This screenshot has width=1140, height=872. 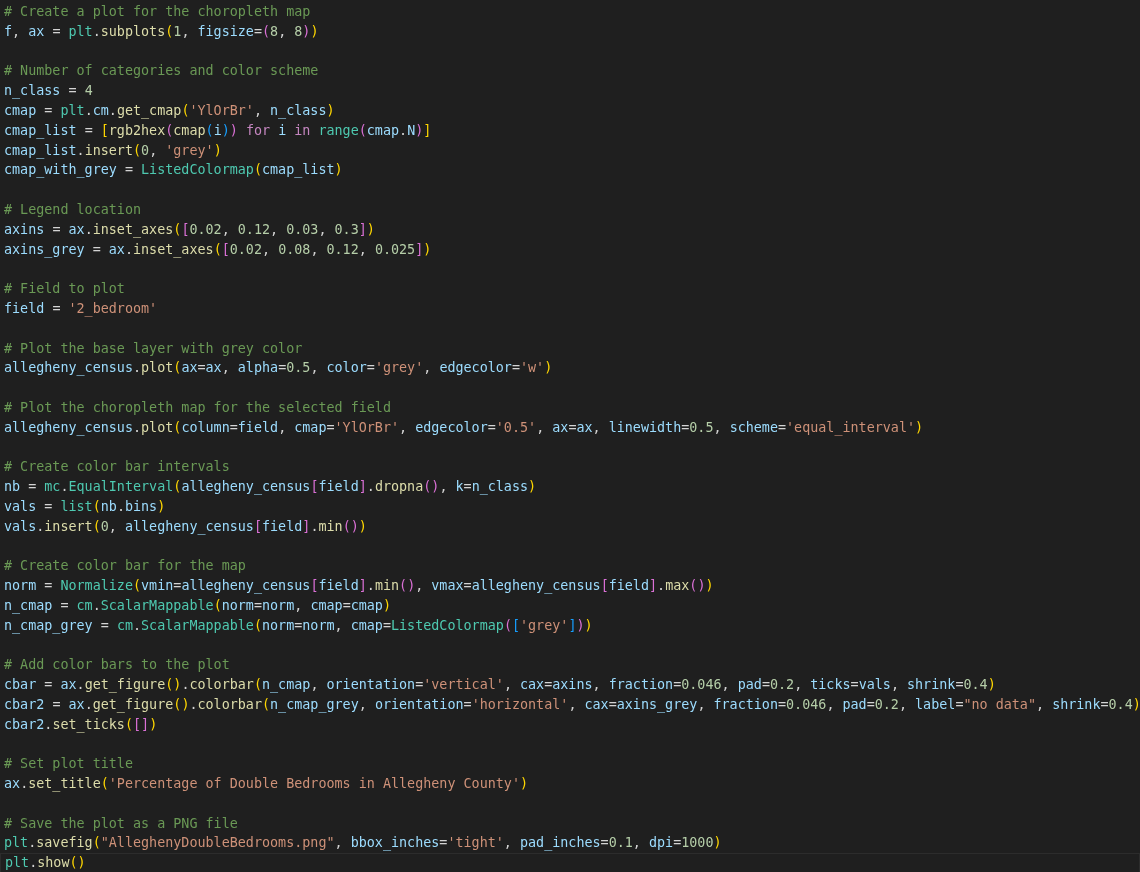 What do you see at coordinates (198, 606) in the screenshot?
I see `code-line: n_cmap = cm.ScalarMappable(norm=norm, cmap=cmap)` at bounding box center [198, 606].